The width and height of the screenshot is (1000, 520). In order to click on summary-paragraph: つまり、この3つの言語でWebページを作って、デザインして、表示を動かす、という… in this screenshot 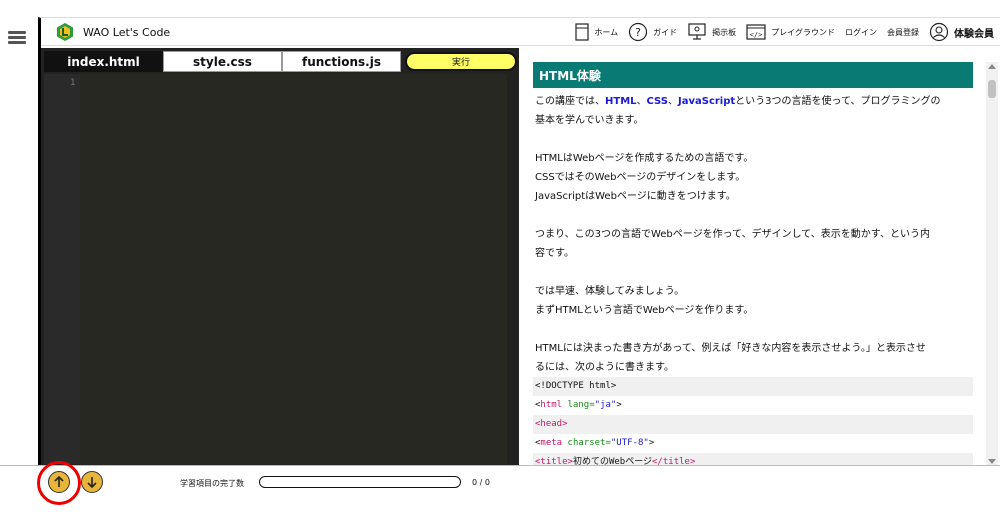, I will do `click(754, 244)`.